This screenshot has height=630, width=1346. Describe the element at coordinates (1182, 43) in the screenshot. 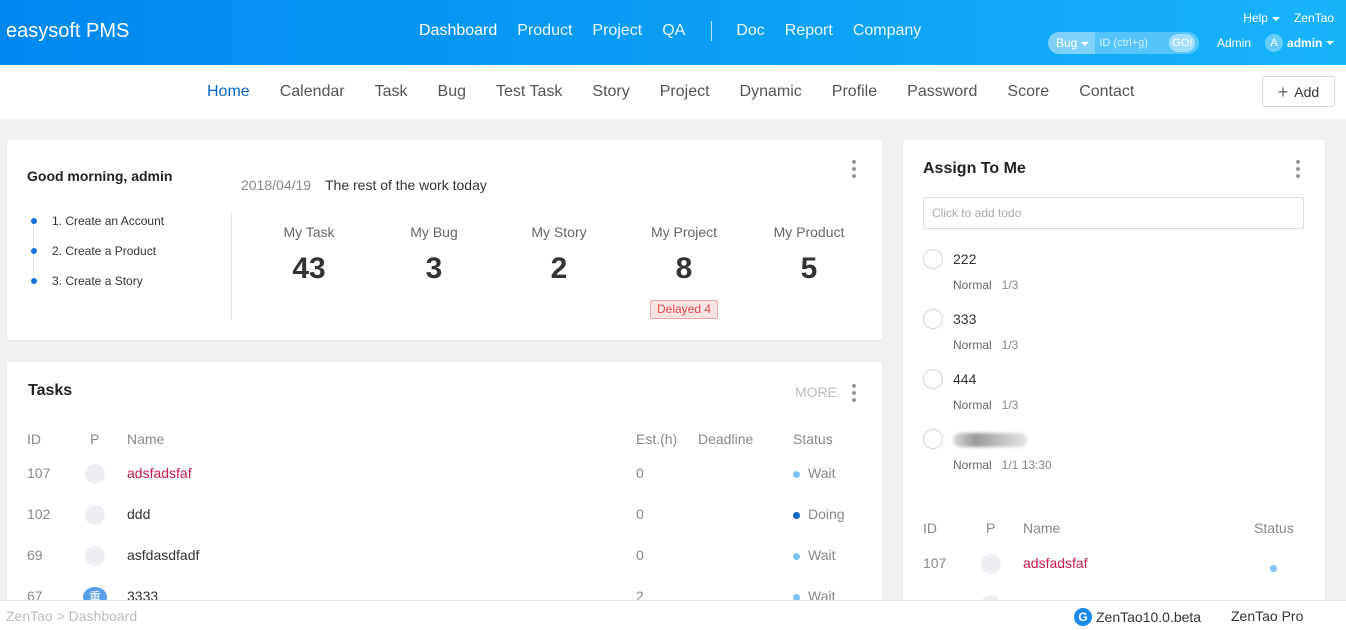

I see `search-go-button: GO!` at that location.